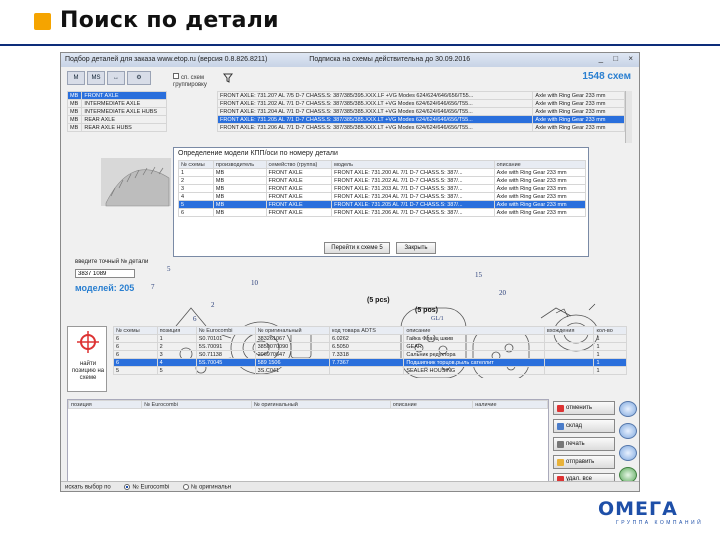  I want to click on send-button: отправить, so click(584, 462).